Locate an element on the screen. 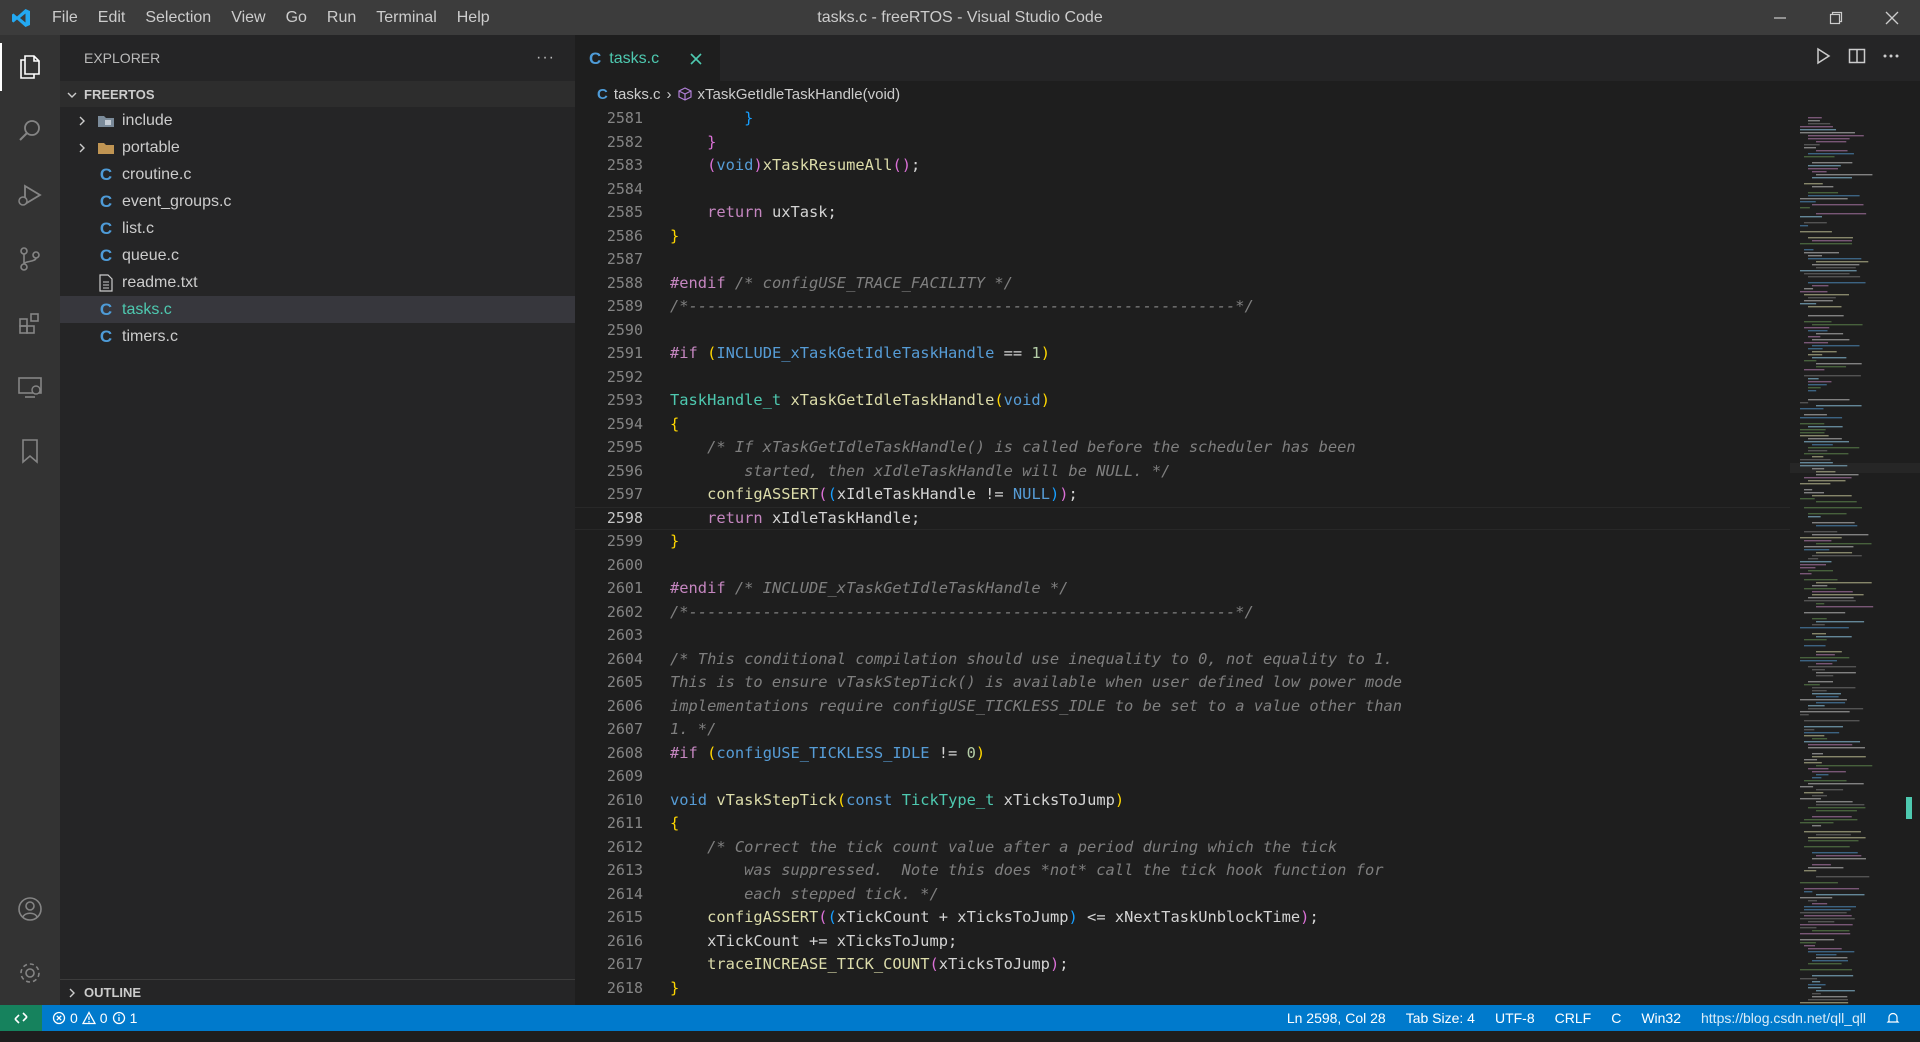 The width and height of the screenshot is (1920, 1042). bell-icon is located at coordinates (1893, 1018).